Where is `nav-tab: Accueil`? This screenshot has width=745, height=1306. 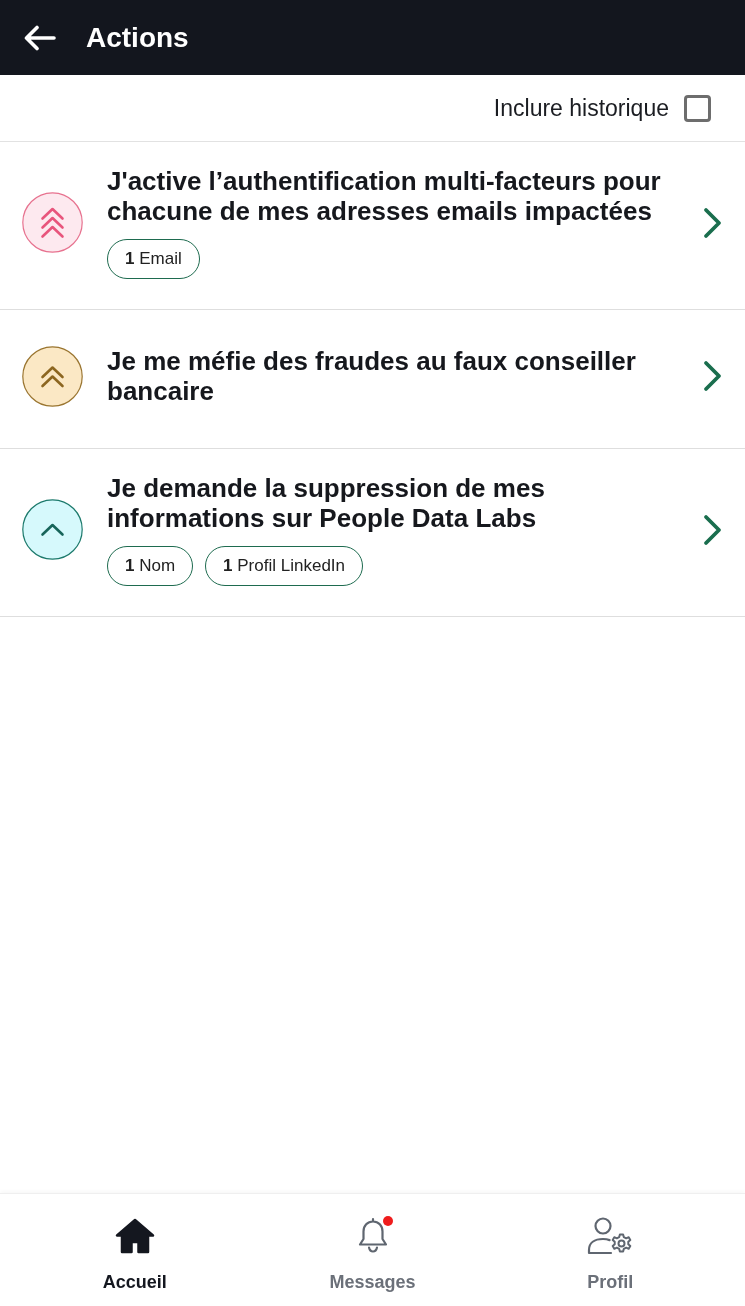 nav-tab: Accueil is located at coordinates (135, 1250).